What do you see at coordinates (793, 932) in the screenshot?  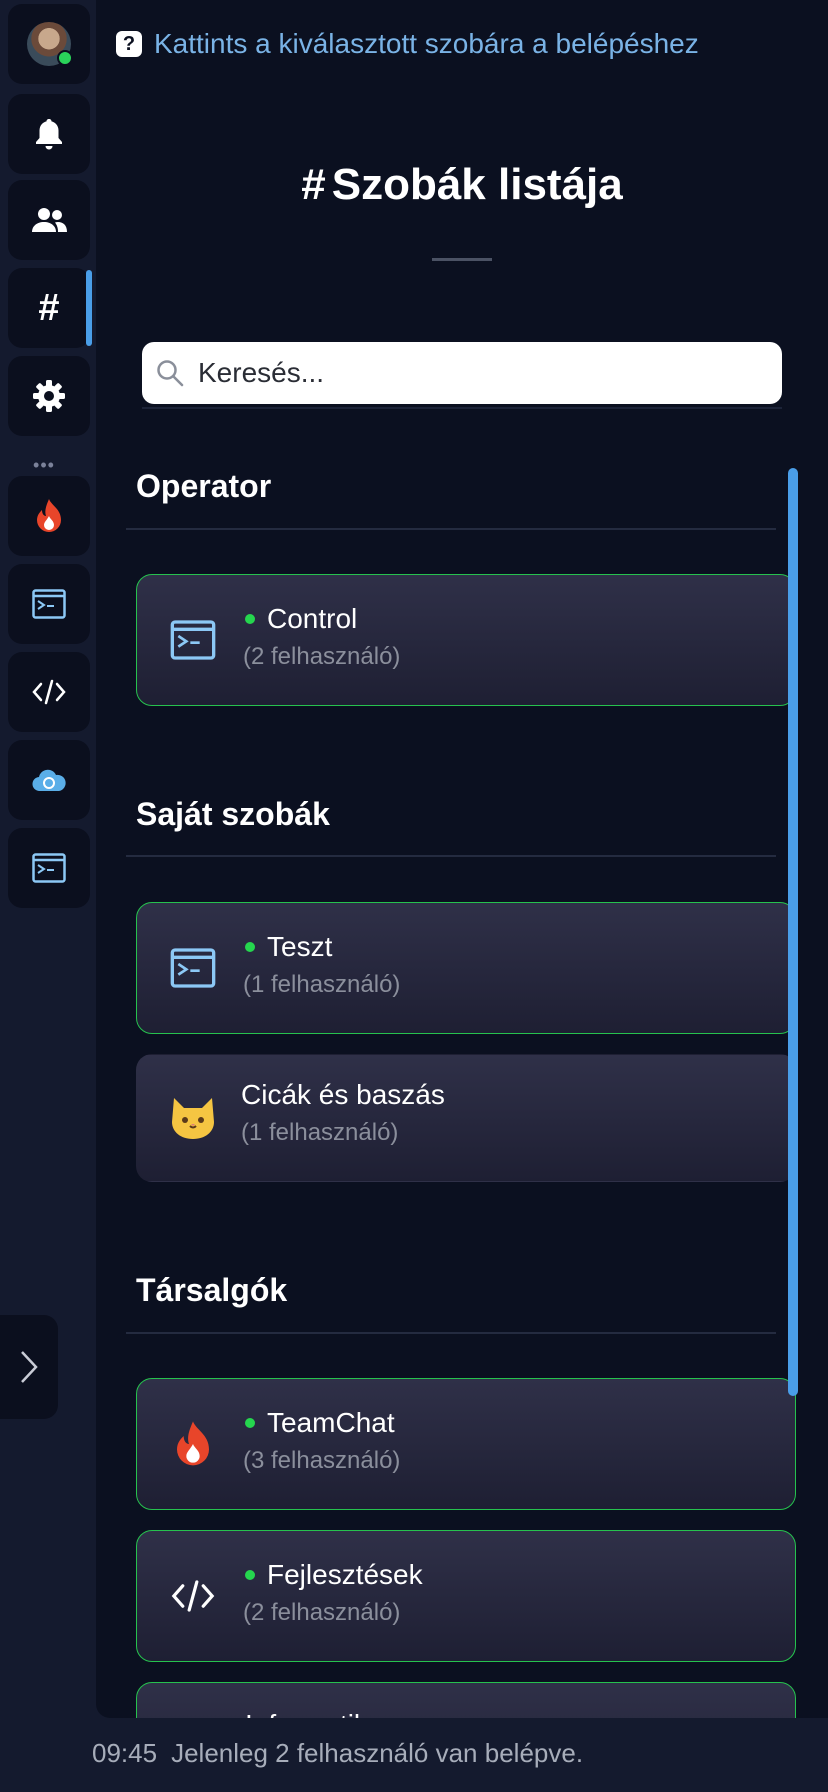 I see `scrollbar` at bounding box center [793, 932].